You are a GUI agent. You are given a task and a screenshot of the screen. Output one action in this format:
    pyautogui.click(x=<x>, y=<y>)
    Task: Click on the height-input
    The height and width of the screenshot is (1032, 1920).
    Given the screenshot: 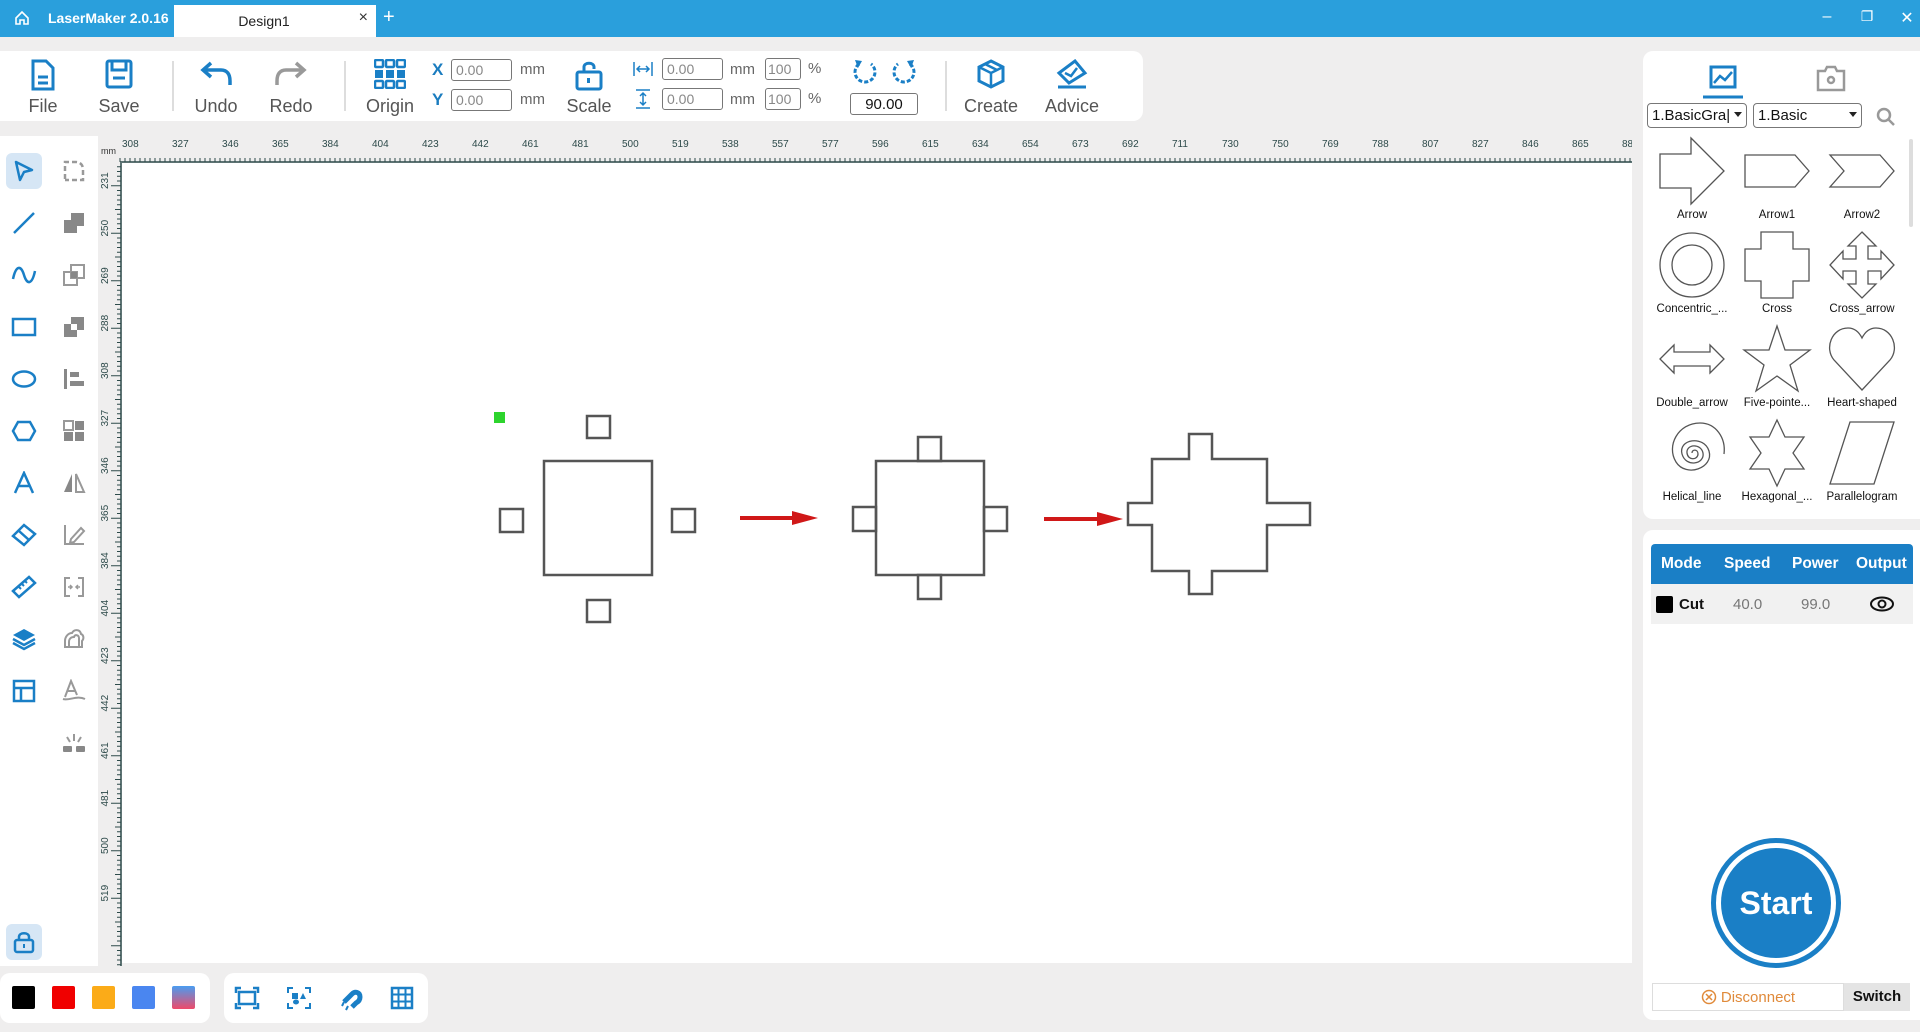 What is the action you would take?
    pyautogui.click(x=692, y=99)
    